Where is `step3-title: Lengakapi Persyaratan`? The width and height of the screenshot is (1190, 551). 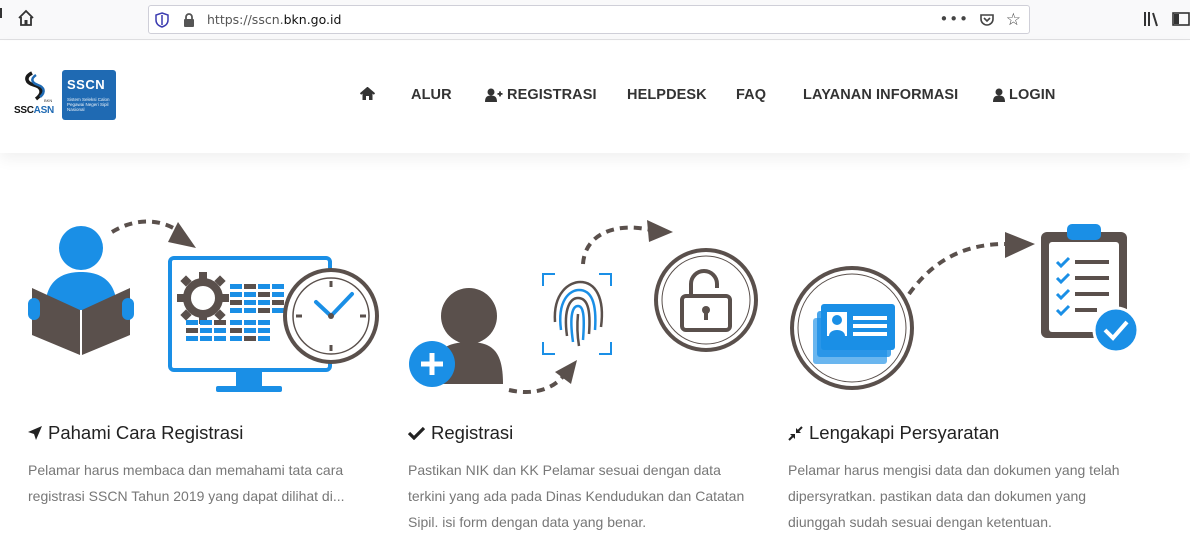 step3-title: Lengakapi Persyaratan is located at coordinates (893, 433).